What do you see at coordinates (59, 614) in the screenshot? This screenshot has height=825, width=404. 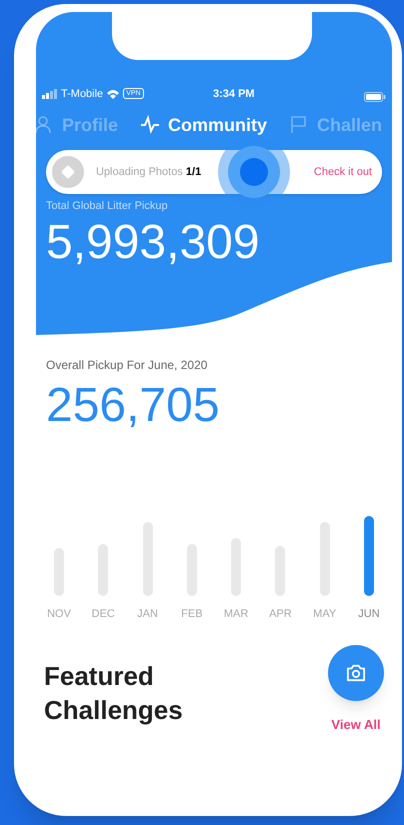 I see `month-label: NOV` at bounding box center [59, 614].